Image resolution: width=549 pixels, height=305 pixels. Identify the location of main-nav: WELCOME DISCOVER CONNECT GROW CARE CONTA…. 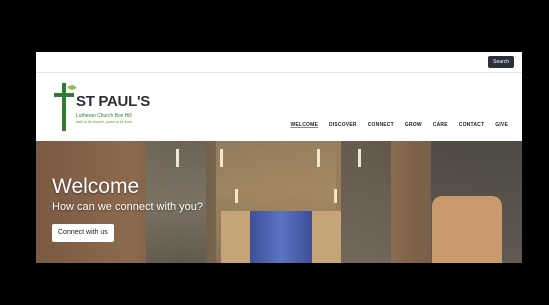
(399, 125).